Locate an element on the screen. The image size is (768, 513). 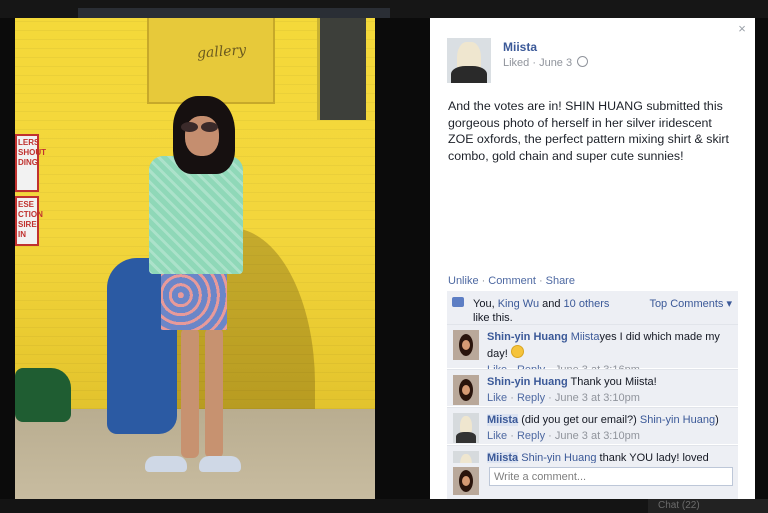
tagged-user-link: Miista is located at coordinates (585, 337).